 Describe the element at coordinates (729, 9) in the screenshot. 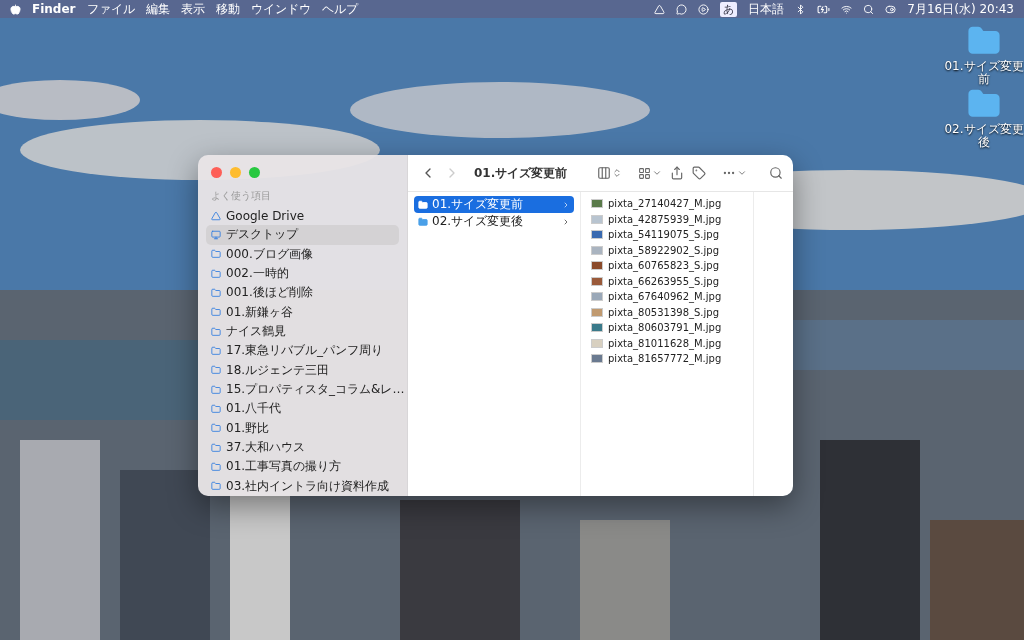

I see `input-mode-indicator: あ` at that location.